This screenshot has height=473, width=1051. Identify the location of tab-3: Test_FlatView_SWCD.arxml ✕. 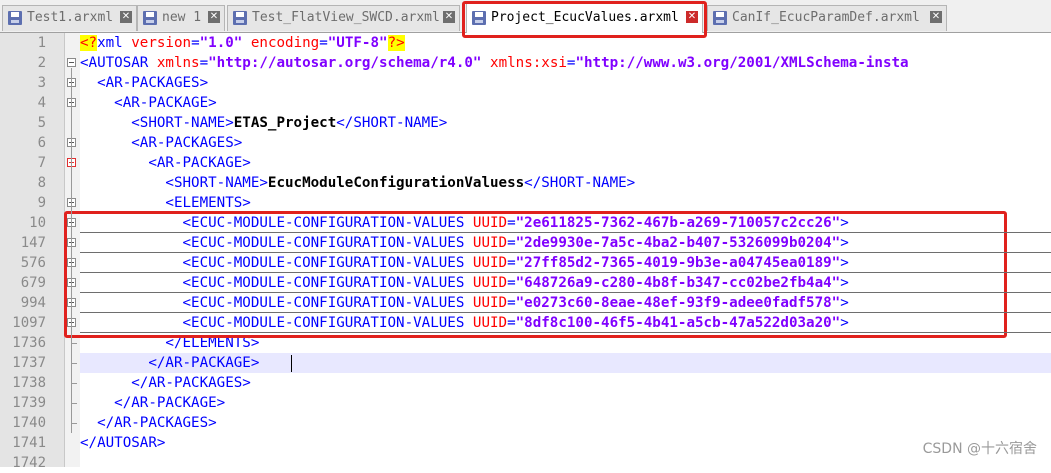
(343, 18).